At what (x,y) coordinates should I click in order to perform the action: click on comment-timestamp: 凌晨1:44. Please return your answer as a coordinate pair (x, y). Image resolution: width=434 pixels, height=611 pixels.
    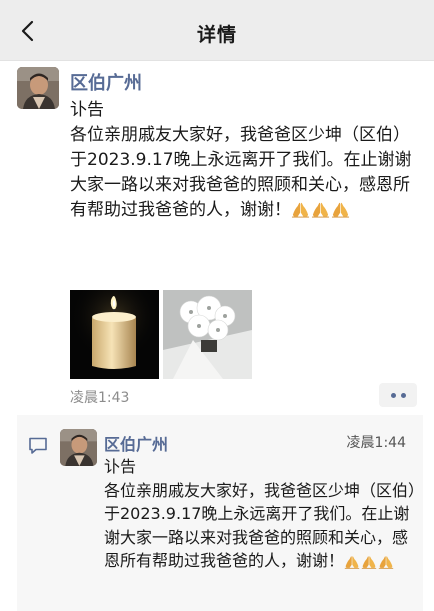
    Looking at the image, I should click on (376, 443).